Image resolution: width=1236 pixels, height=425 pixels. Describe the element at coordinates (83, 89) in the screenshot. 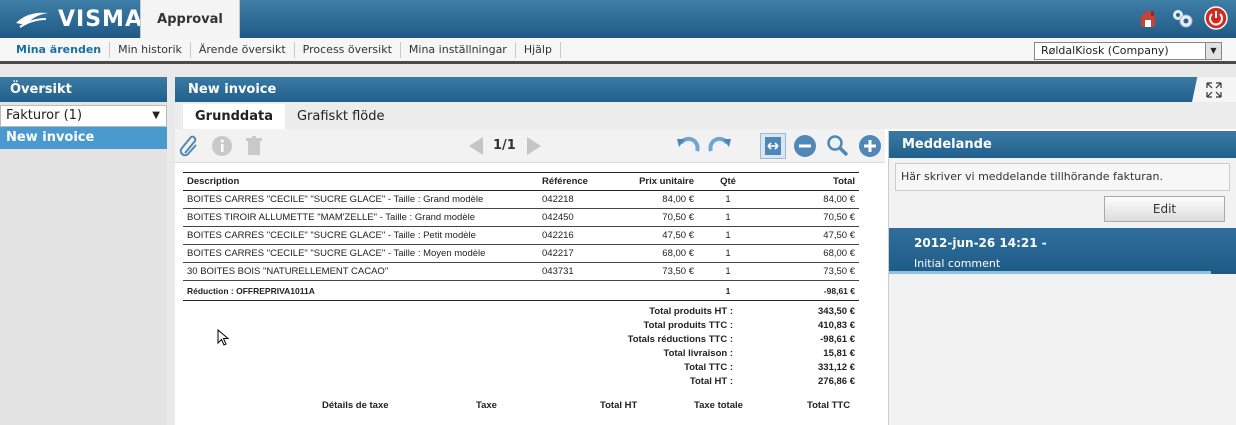

I see `overview-title: Översikt` at that location.